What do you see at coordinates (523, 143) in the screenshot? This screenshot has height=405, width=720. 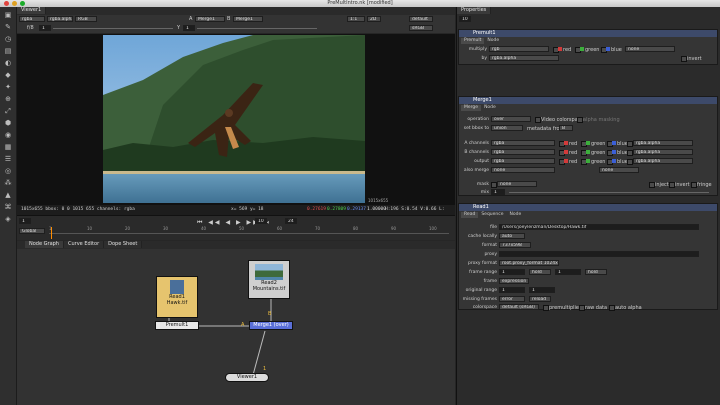 I see `a-channels-select: rgba` at bounding box center [523, 143].